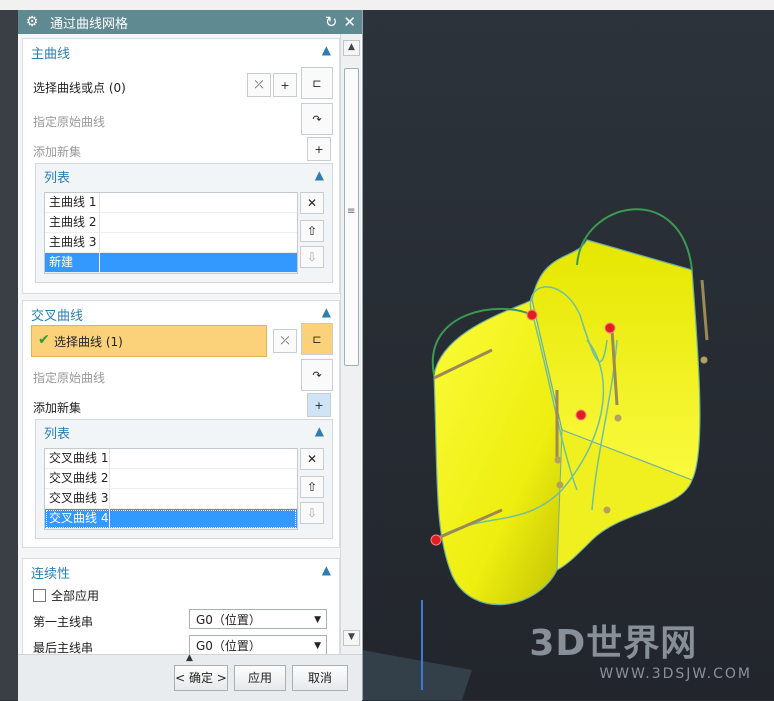 This screenshot has width=774, height=701. Describe the element at coordinates (88, 342) in the screenshot. I see `select-curve-label: 选择曲线 (1)` at that location.